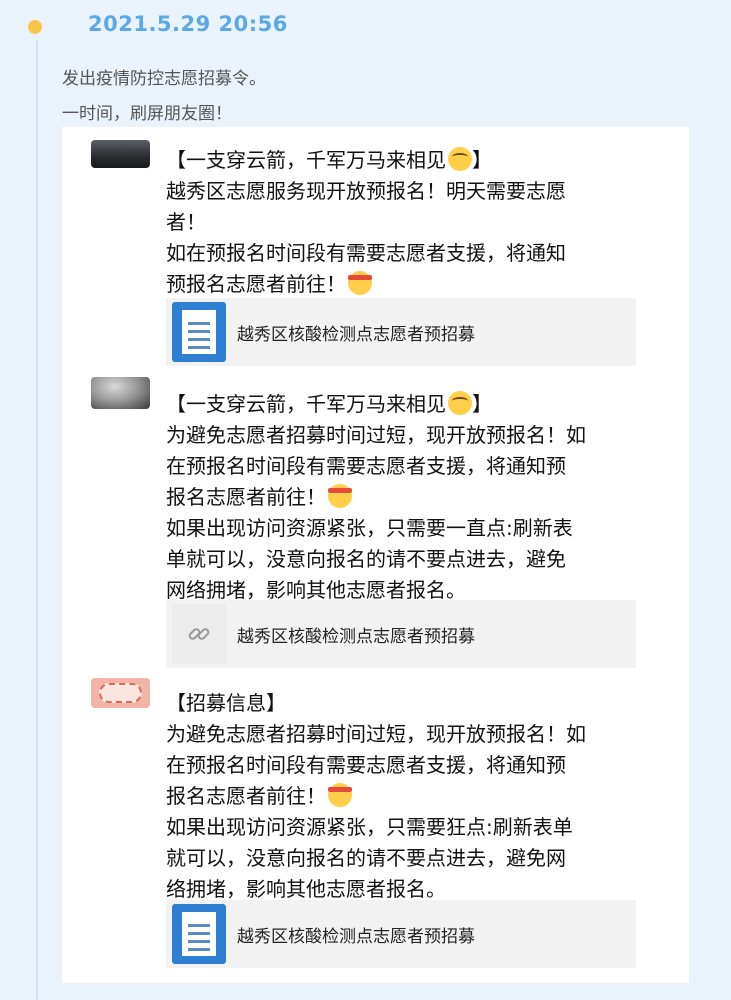  I want to click on post-line: 越秀区志愿服务现开放预报名！明天需要志愿, so click(366, 191).